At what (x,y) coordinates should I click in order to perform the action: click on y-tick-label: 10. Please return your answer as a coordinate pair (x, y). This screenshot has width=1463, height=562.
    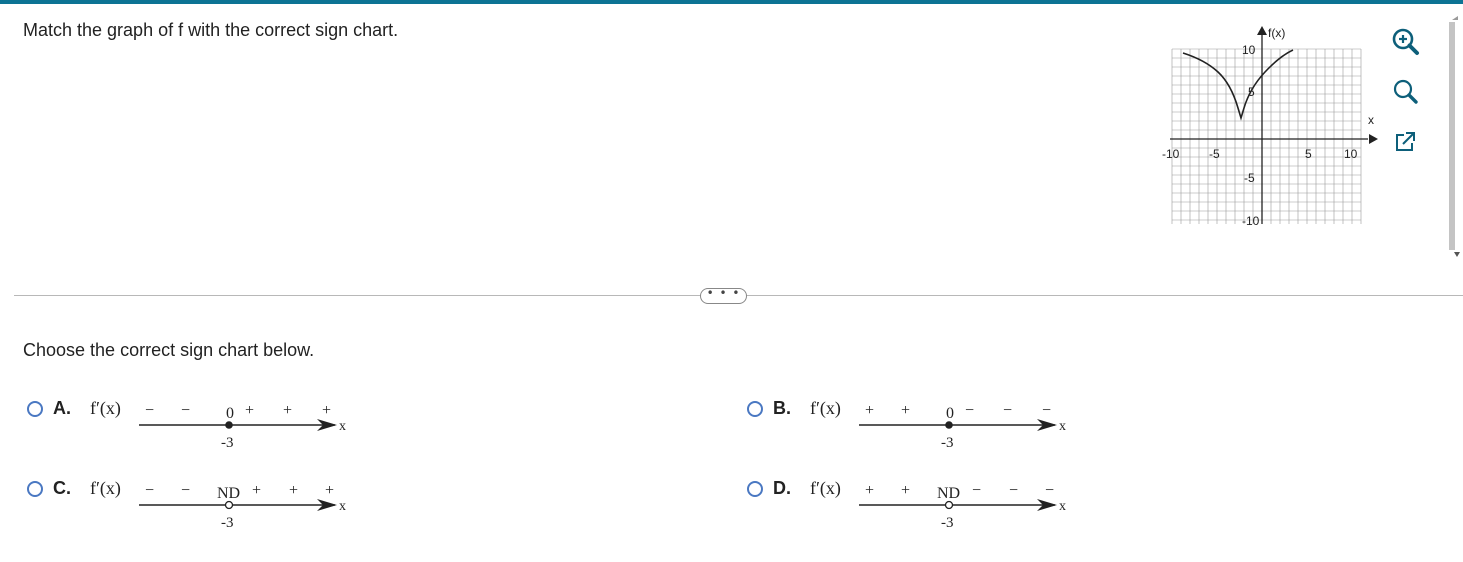
    Looking at the image, I should click on (1249, 50).